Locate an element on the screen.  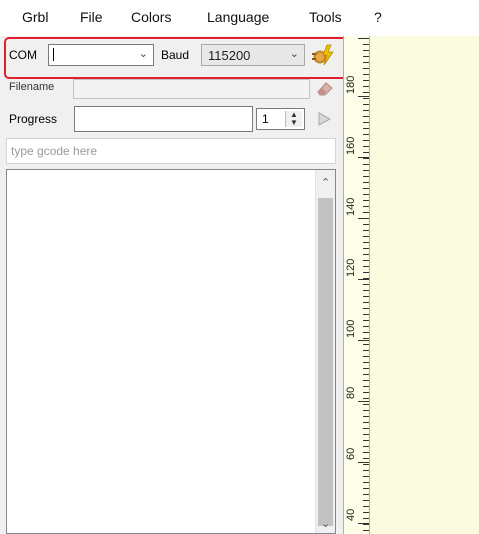
ruler-label: 180 is located at coordinates (351, 84).